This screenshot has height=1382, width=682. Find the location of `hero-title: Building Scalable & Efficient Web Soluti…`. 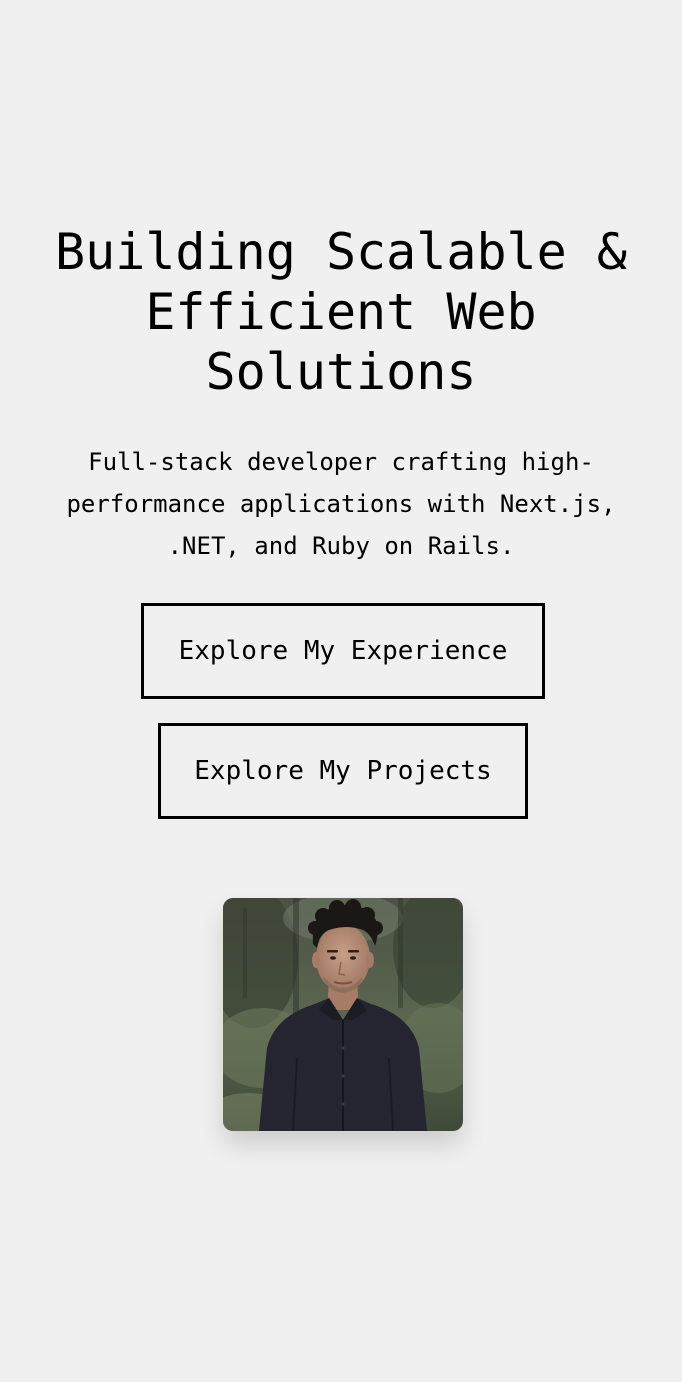

hero-title: Building Scalable & Efficient Web Soluti… is located at coordinates (341, 312).